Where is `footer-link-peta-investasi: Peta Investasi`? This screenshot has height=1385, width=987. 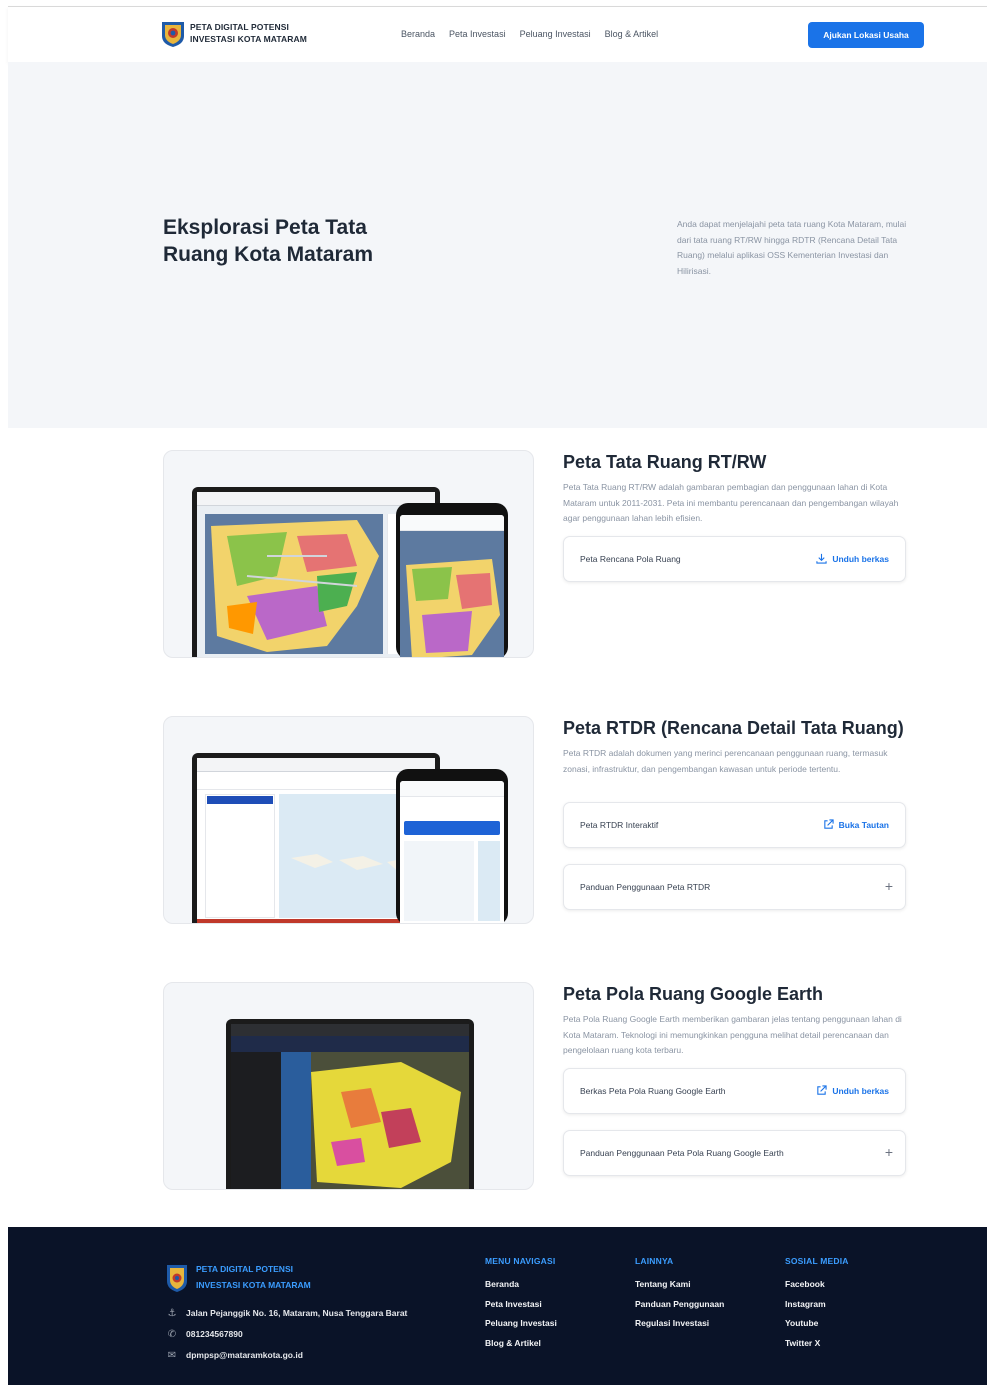 footer-link-peta-investasi: Peta Investasi is located at coordinates (521, 1304).